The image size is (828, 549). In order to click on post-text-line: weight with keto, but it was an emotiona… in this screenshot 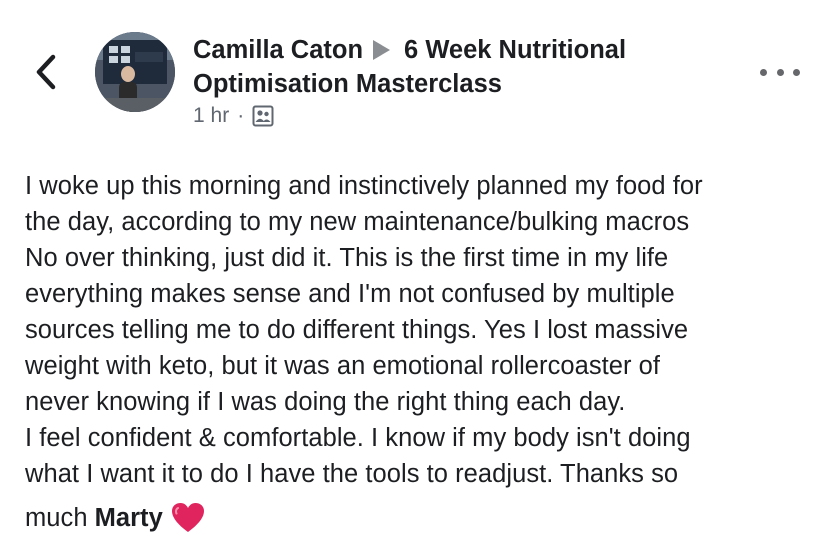, I will do `click(343, 366)`.